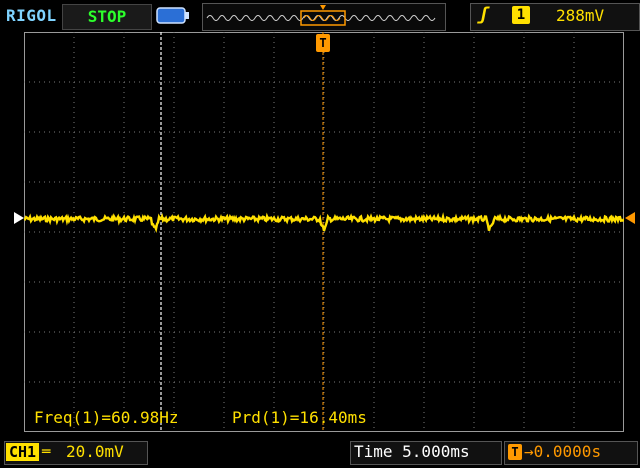 The width and height of the screenshot is (640, 468). What do you see at coordinates (172, 15) in the screenshot?
I see `memory-depth-icon` at bounding box center [172, 15].